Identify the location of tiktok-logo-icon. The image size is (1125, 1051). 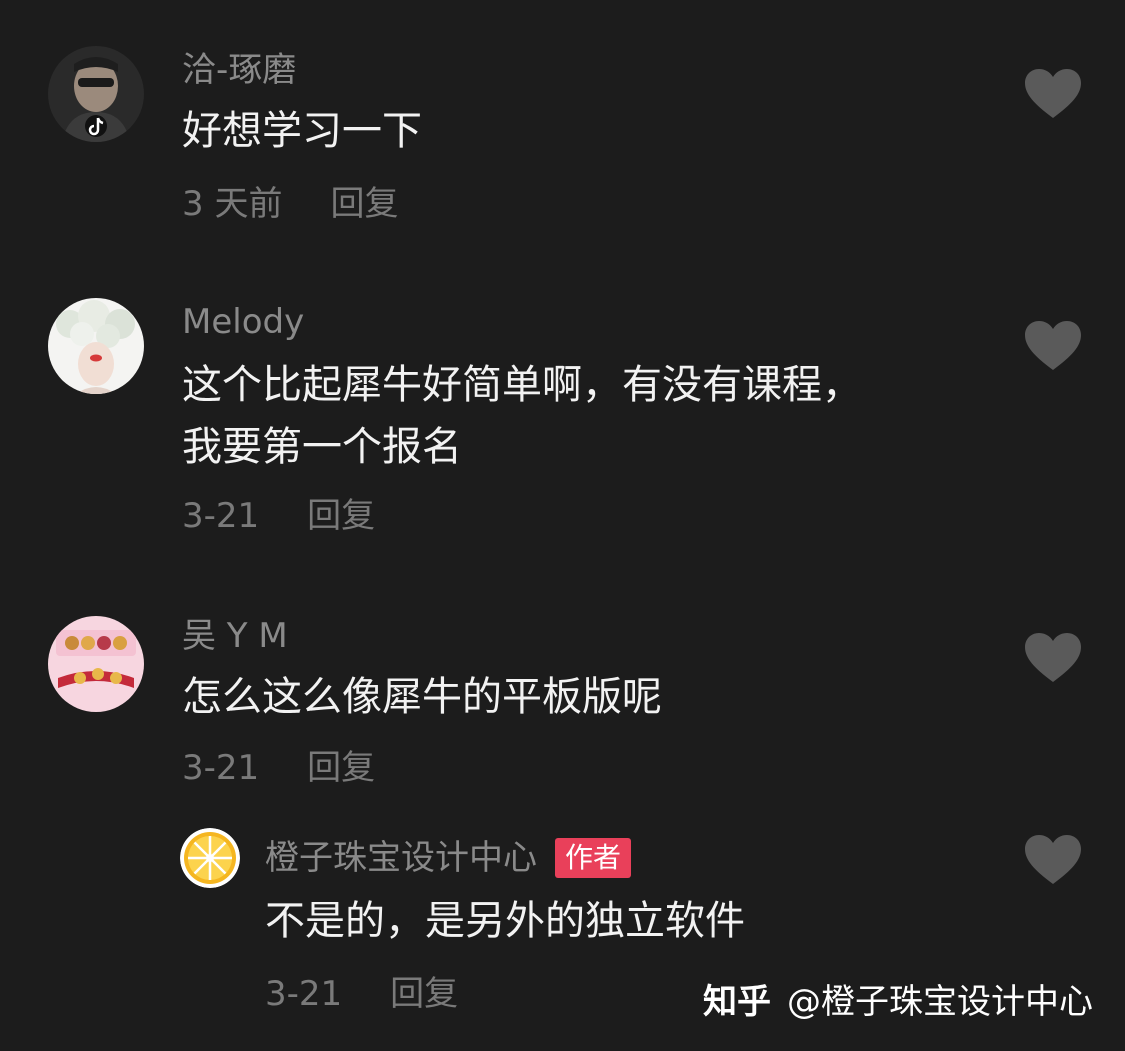
(96, 126).